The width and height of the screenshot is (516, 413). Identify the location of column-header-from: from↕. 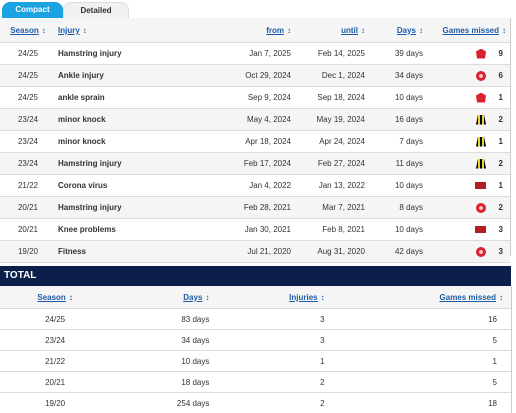
(249, 30).